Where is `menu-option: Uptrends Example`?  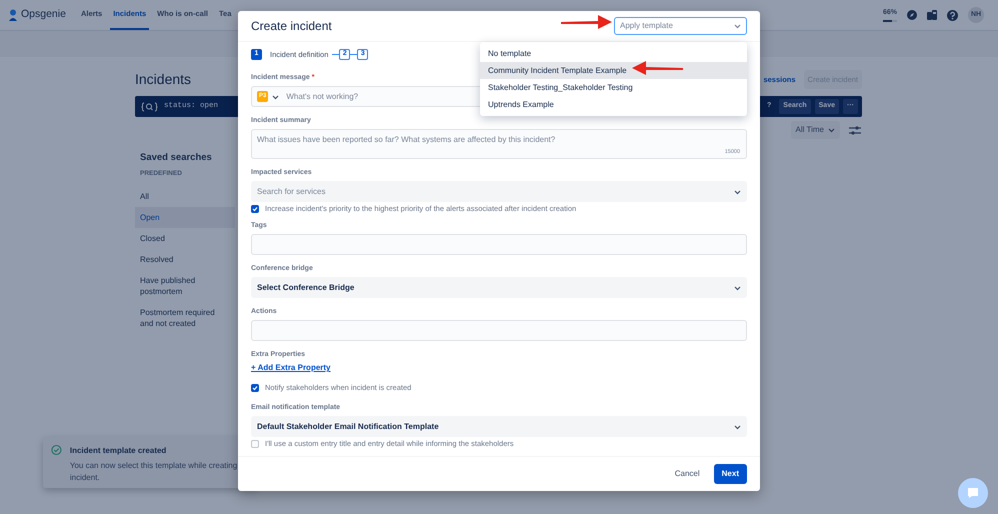 menu-option: Uptrends Example is located at coordinates (613, 104).